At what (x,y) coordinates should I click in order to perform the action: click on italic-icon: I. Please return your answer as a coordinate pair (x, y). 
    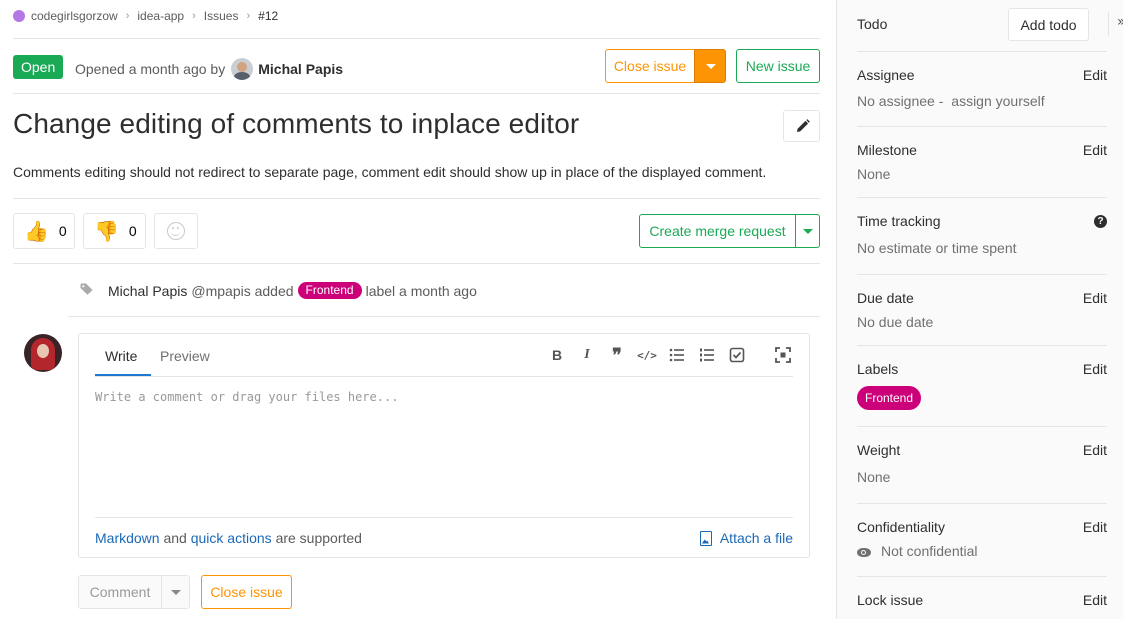
    Looking at the image, I should click on (587, 355).